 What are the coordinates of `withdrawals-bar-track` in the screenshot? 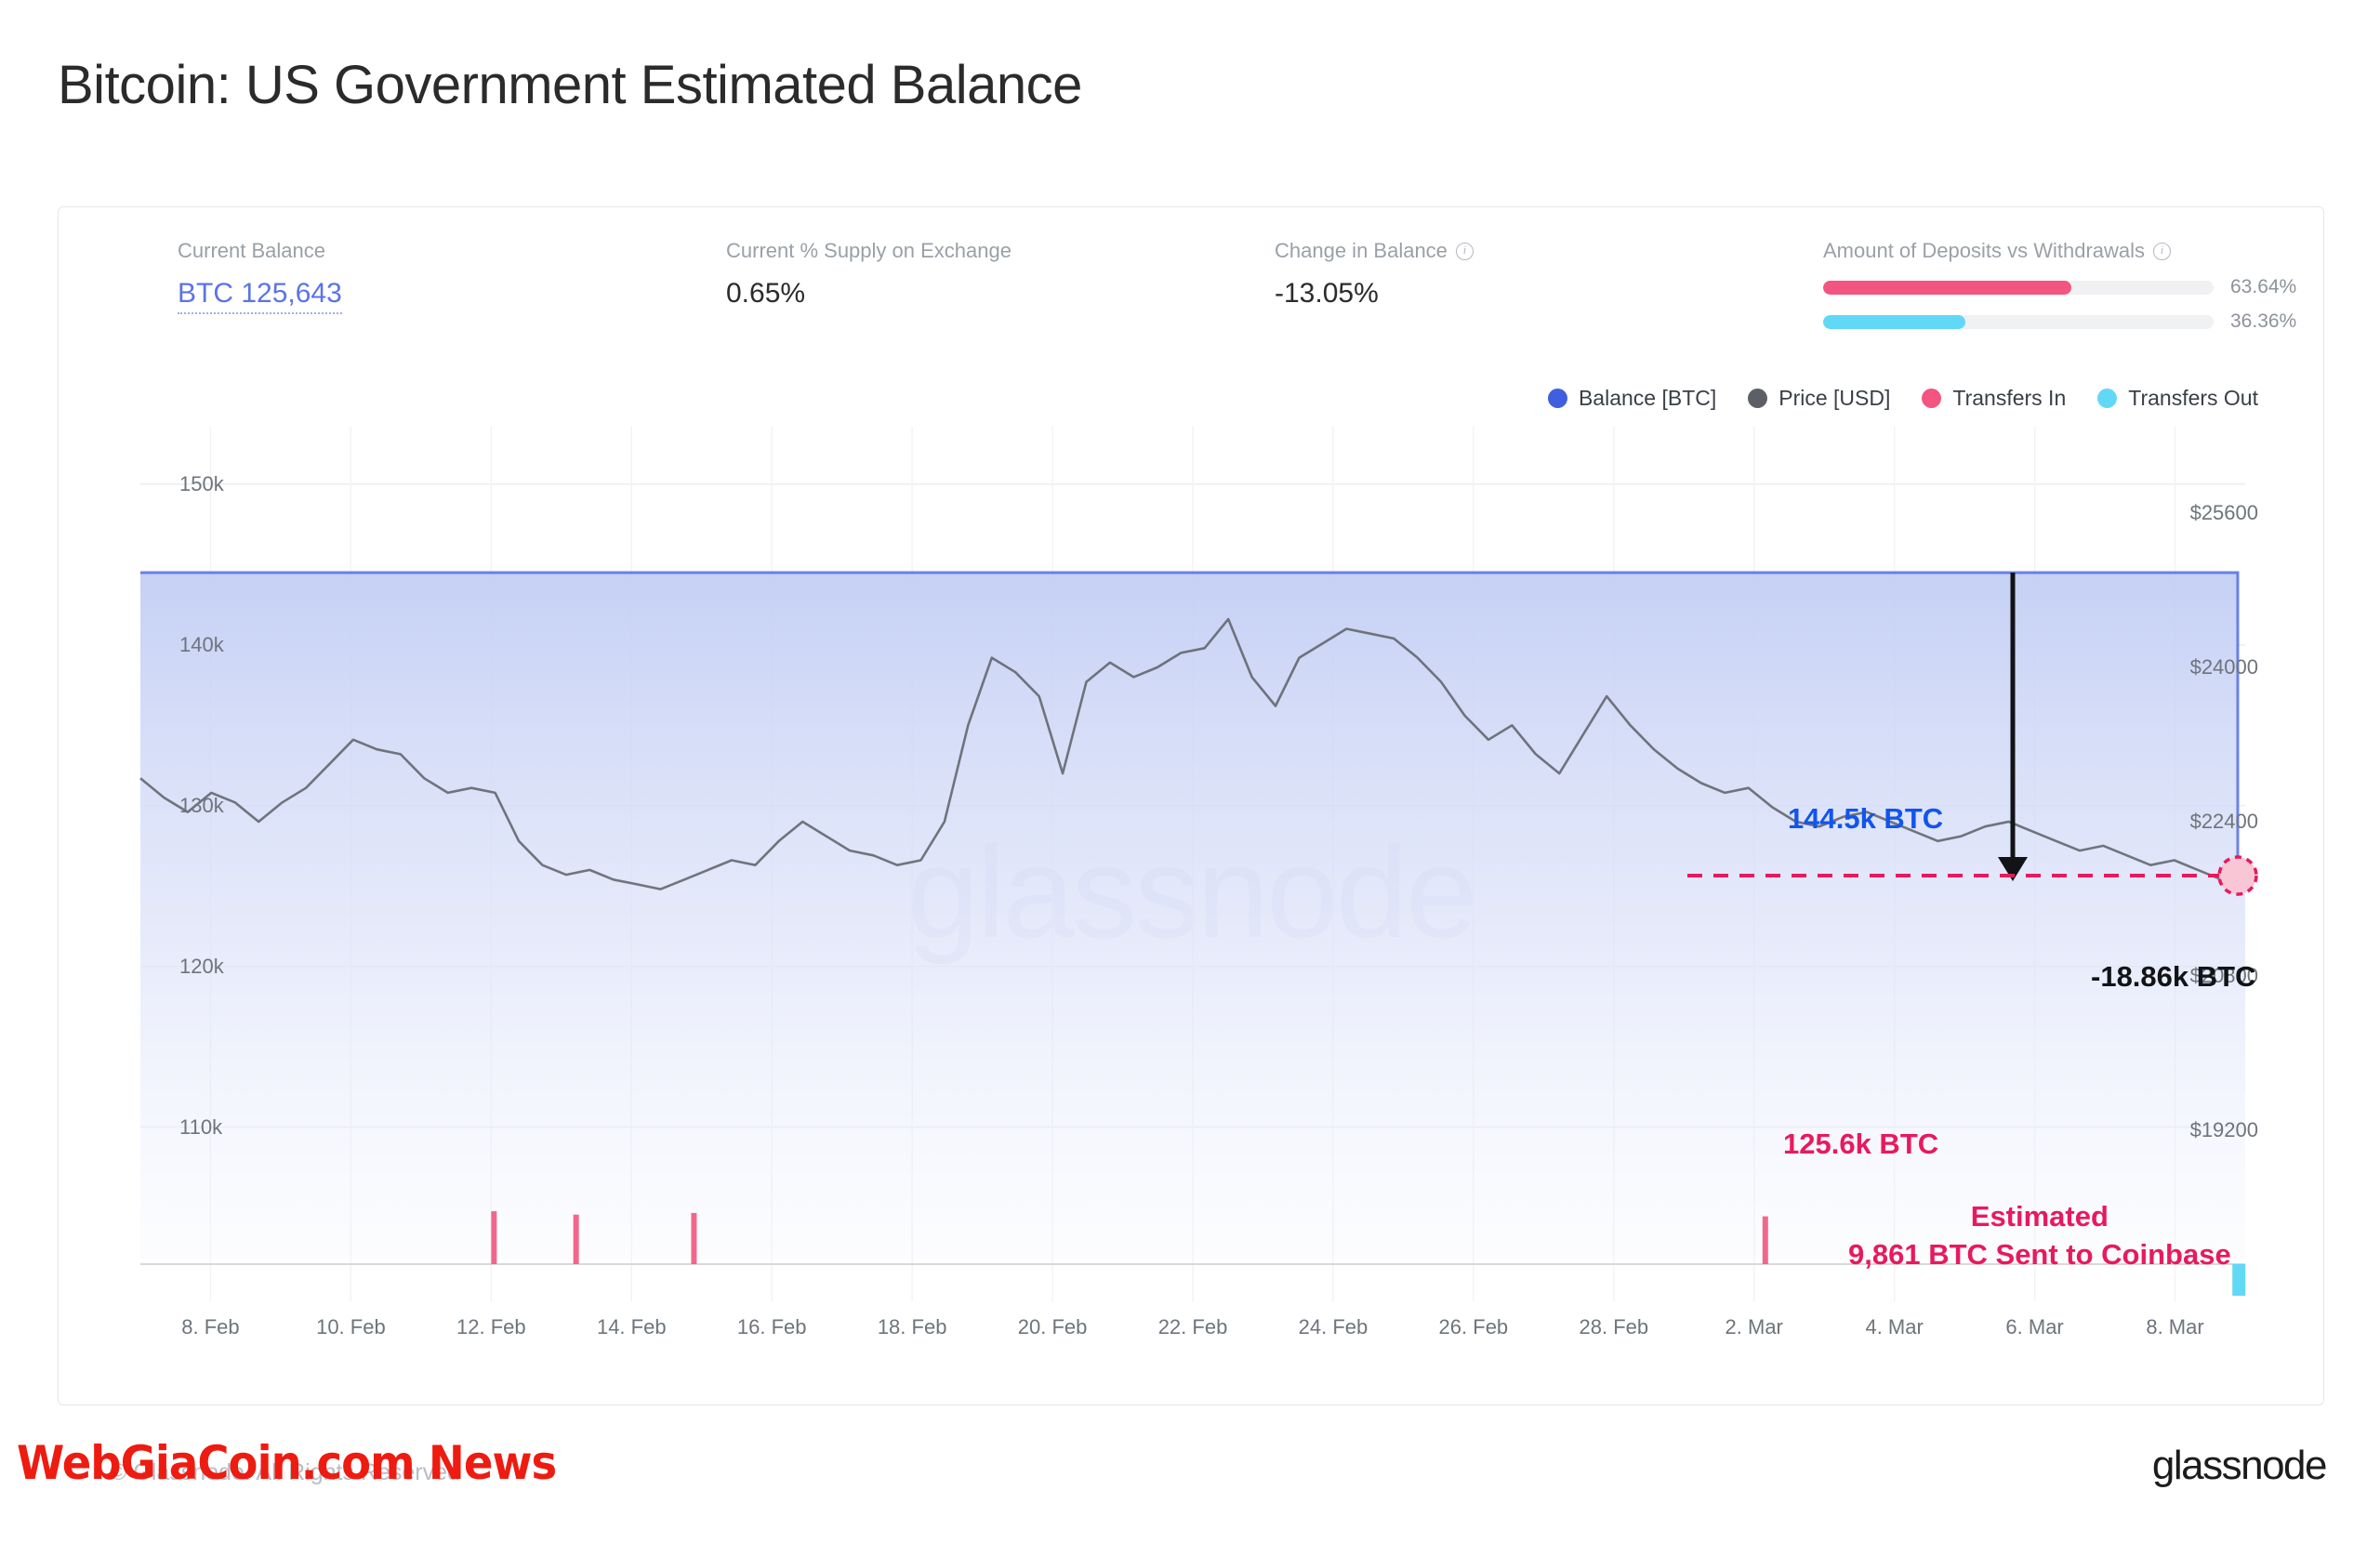 It's located at (2018, 321).